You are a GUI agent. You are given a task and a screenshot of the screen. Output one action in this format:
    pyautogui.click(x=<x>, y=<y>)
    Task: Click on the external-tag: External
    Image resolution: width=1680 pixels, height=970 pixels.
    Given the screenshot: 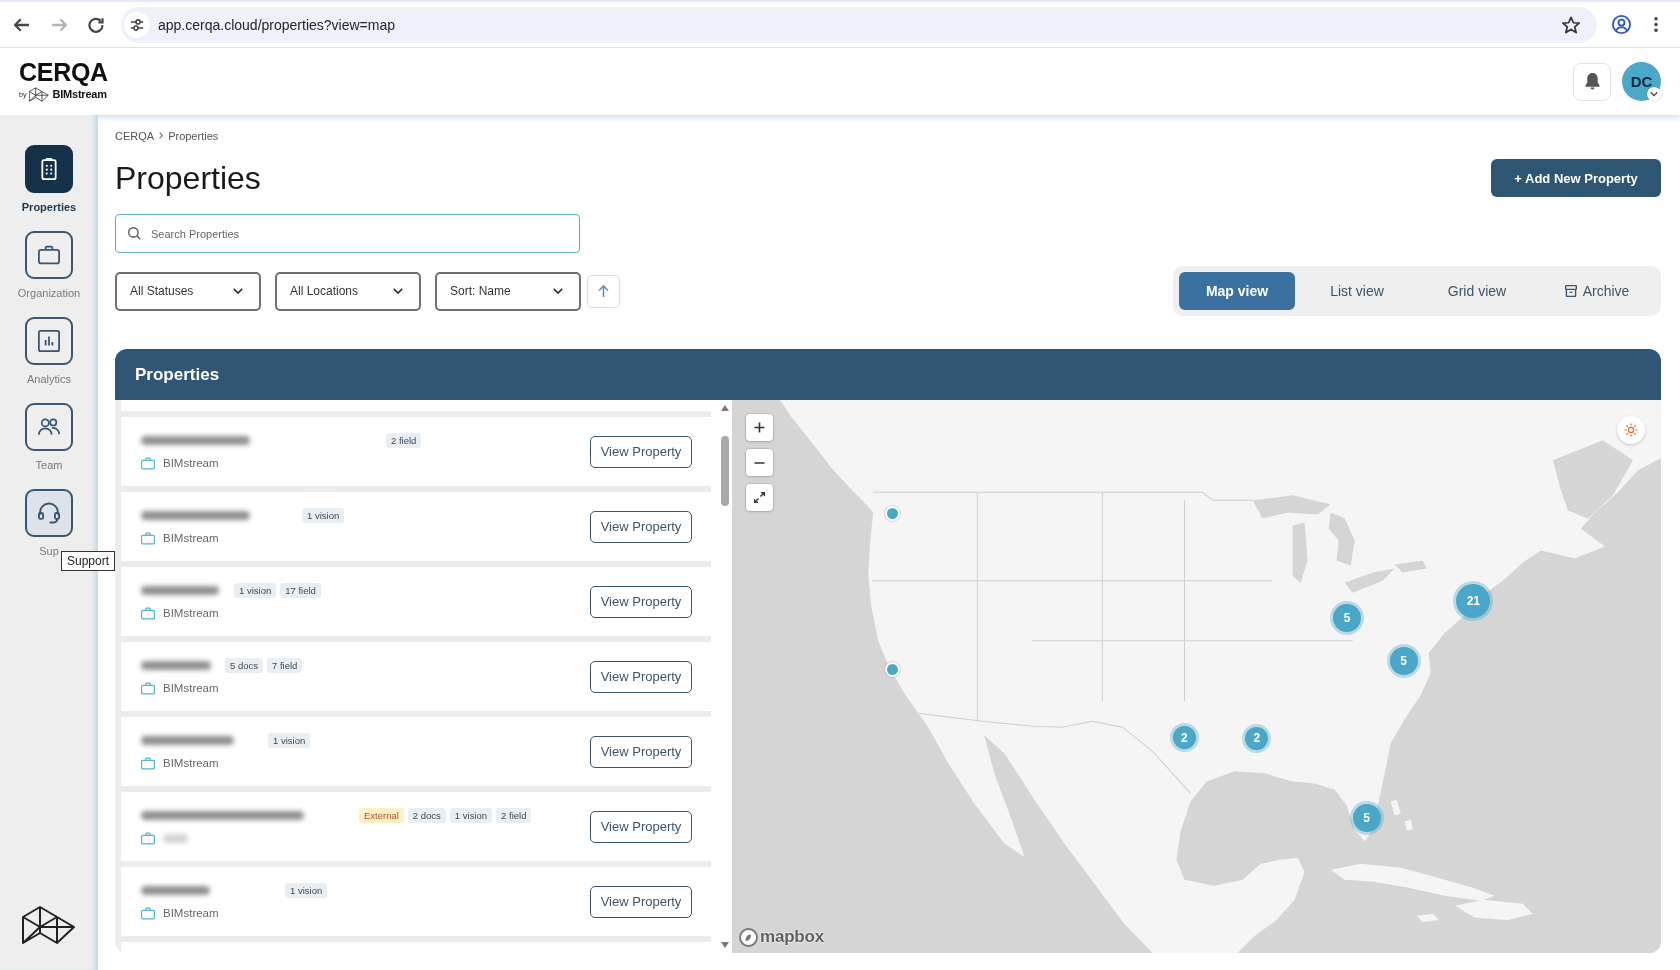 What is the action you would take?
    pyautogui.click(x=381, y=815)
    